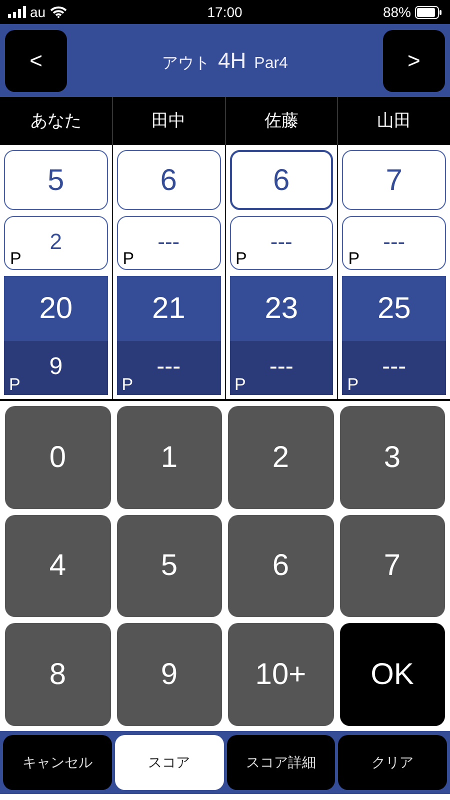 Image resolution: width=450 pixels, height=800 pixels. What do you see at coordinates (232, 61) in the screenshot?
I see `hole-number: 4H` at bounding box center [232, 61].